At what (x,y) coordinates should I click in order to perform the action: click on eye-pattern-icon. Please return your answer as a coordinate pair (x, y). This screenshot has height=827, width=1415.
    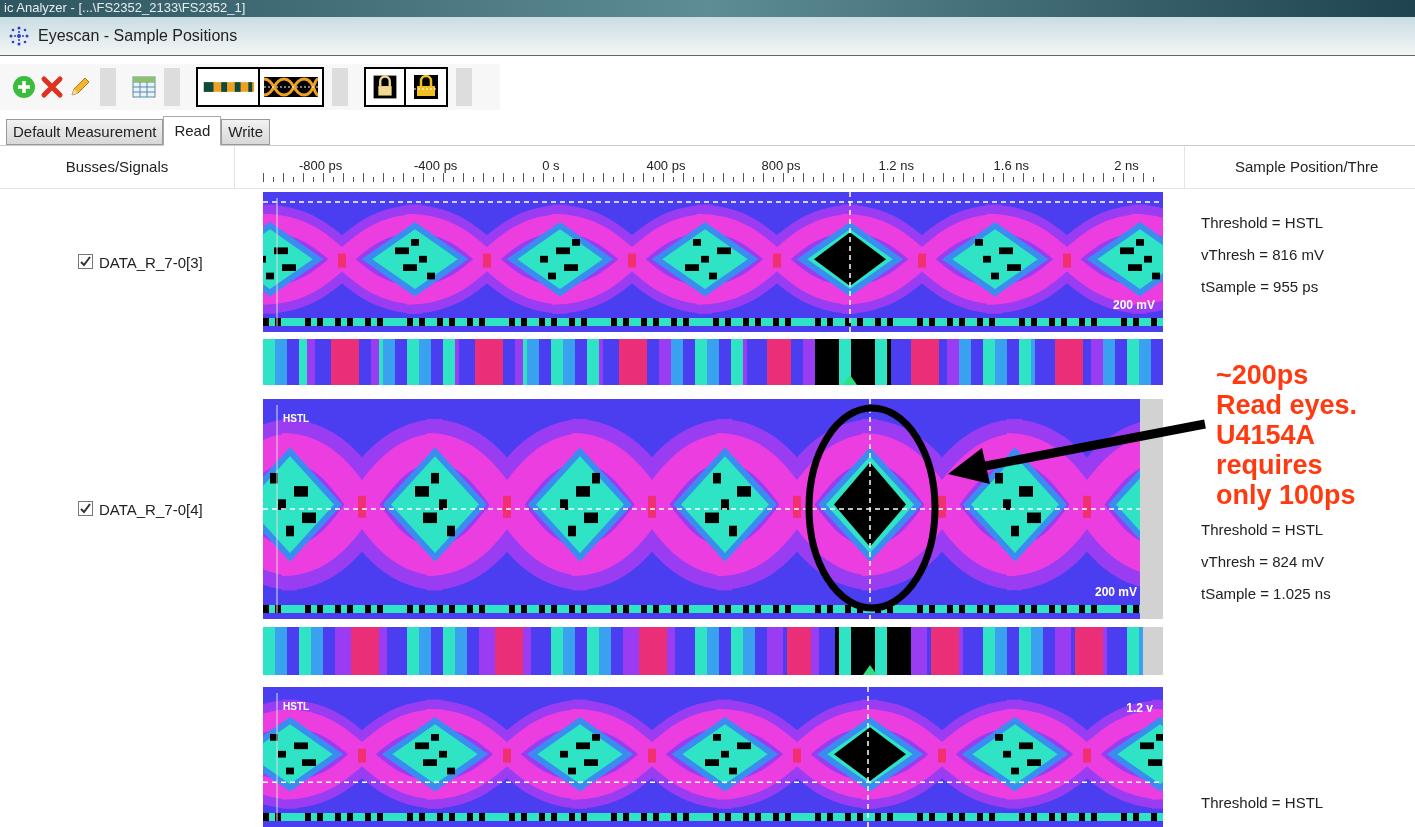
    Looking at the image, I should click on (291, 86).